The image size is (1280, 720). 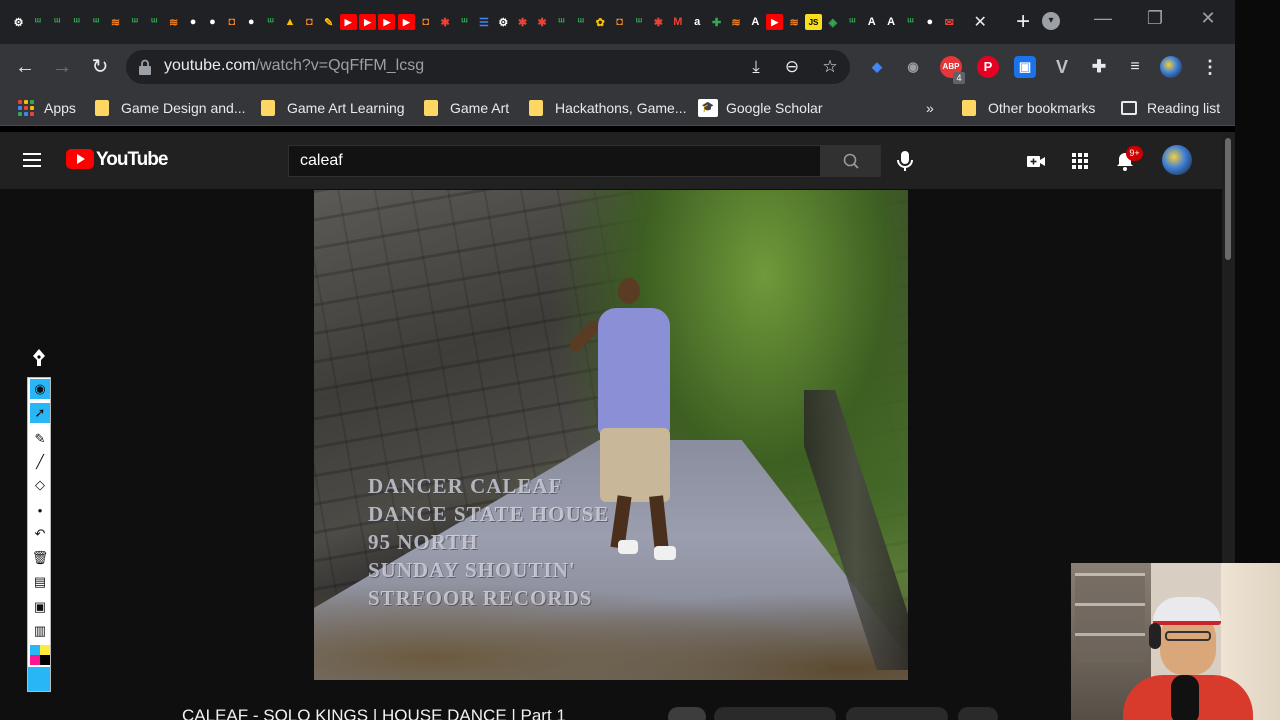 What do you see at coordinates (1210, 67) in the screenshot?
I see `browser-menu-icon: ⋮` at bounding box center [1210, 67].